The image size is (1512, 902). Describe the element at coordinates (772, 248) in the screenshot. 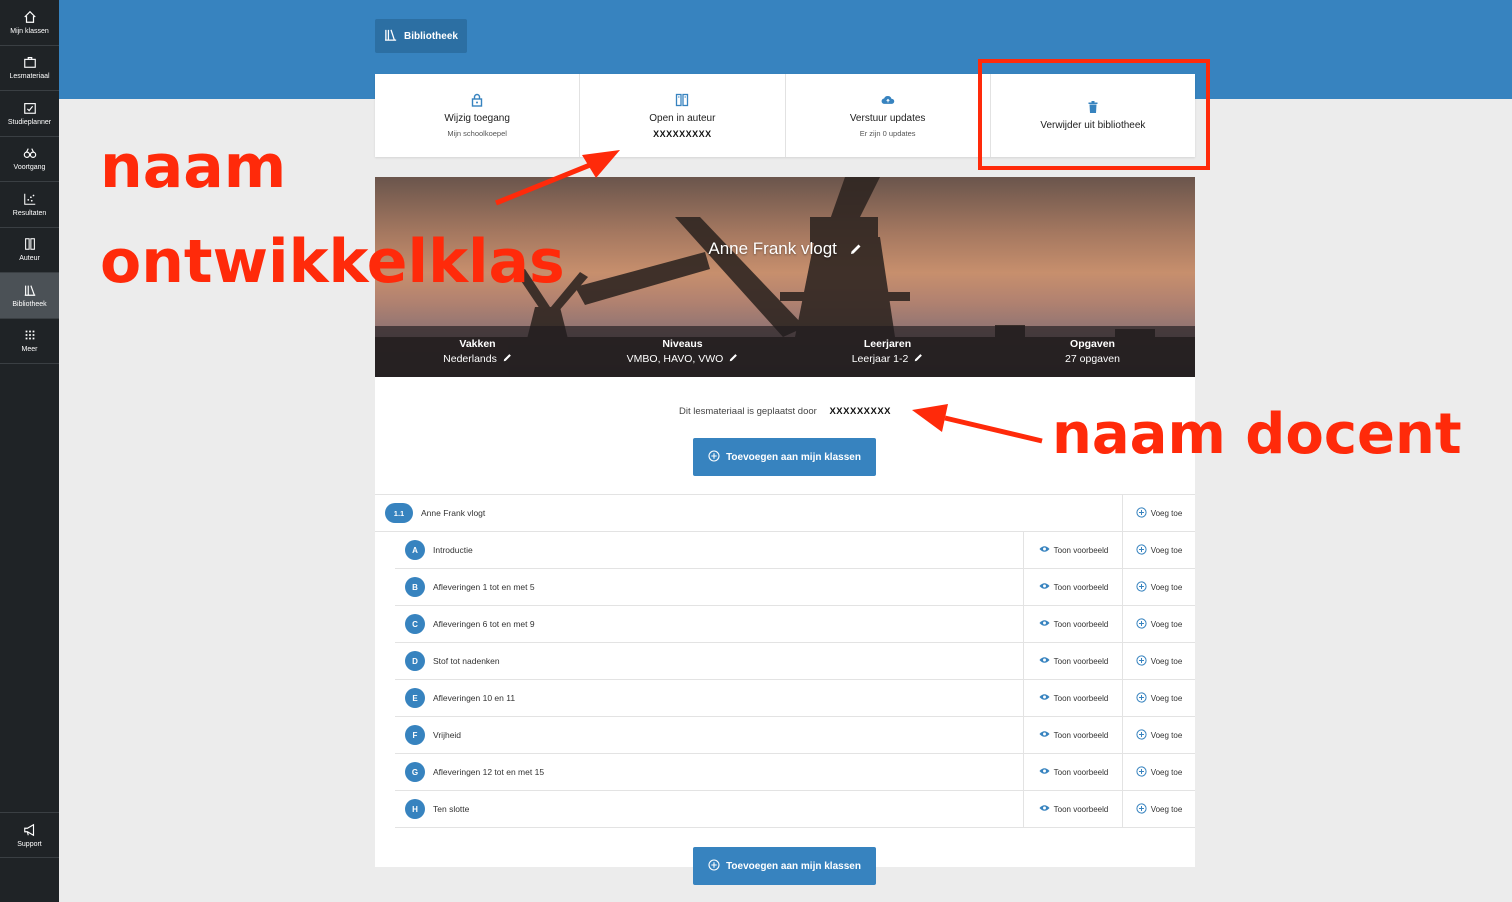

I see `course-title: Anne Frank vlogt` at that location.